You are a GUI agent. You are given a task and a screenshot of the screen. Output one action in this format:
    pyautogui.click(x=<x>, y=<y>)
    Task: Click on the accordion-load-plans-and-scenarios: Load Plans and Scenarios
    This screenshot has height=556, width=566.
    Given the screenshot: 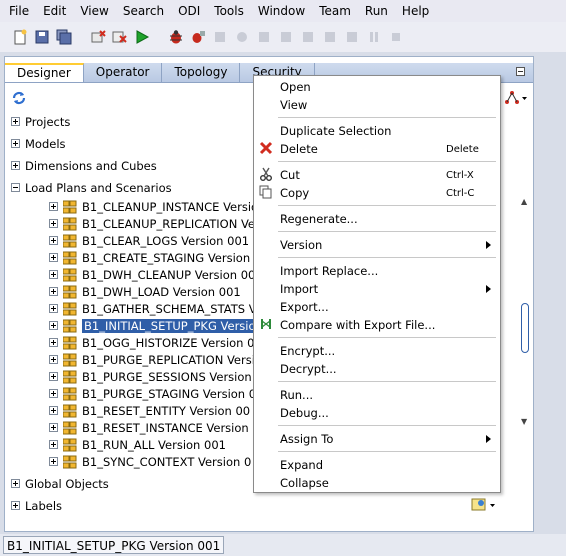 What is the action you would take?
    pyautogui.click(x=91, y=187)
    